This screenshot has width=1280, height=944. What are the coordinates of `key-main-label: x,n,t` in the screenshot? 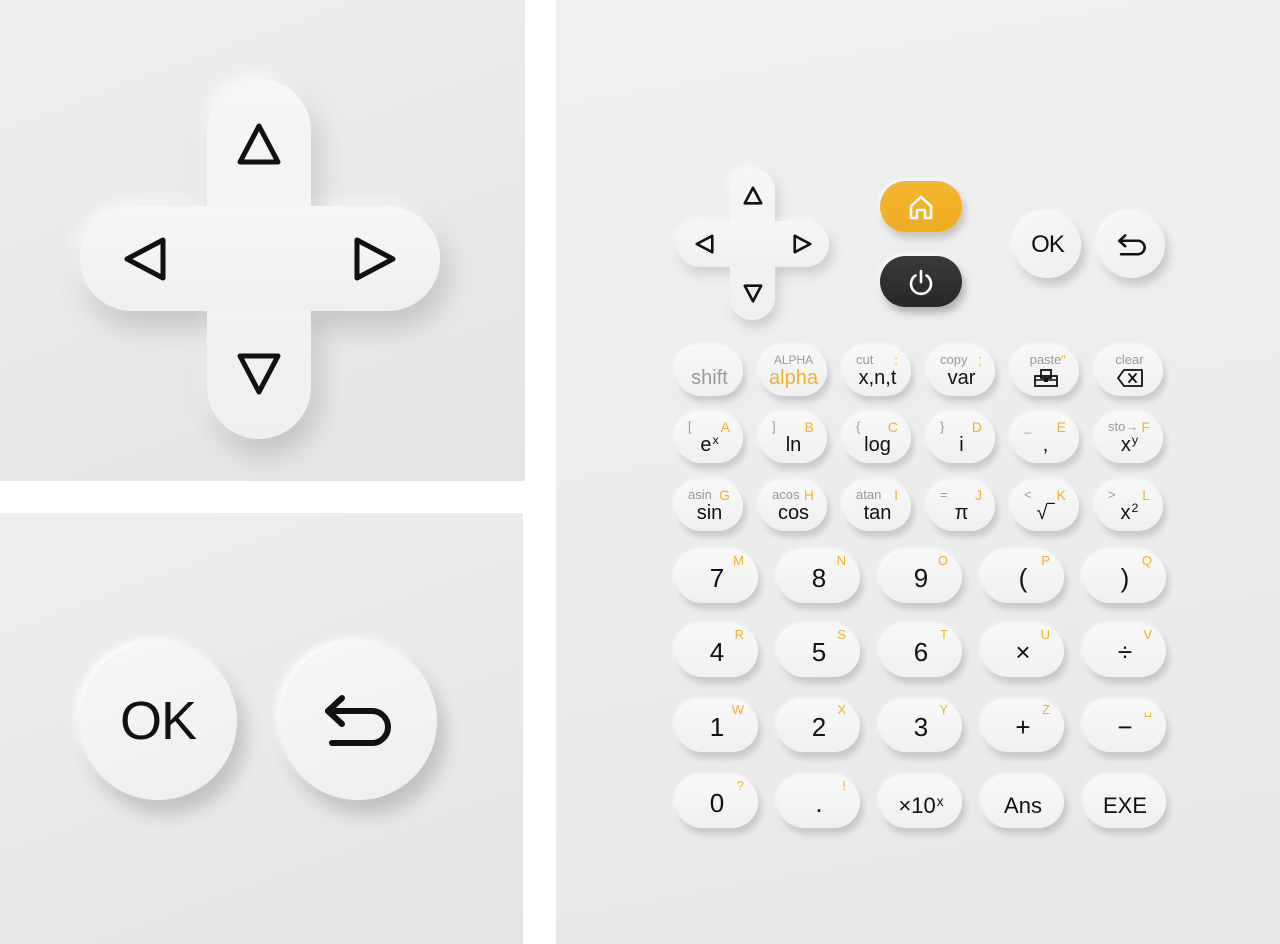 It's located at (877, 378).